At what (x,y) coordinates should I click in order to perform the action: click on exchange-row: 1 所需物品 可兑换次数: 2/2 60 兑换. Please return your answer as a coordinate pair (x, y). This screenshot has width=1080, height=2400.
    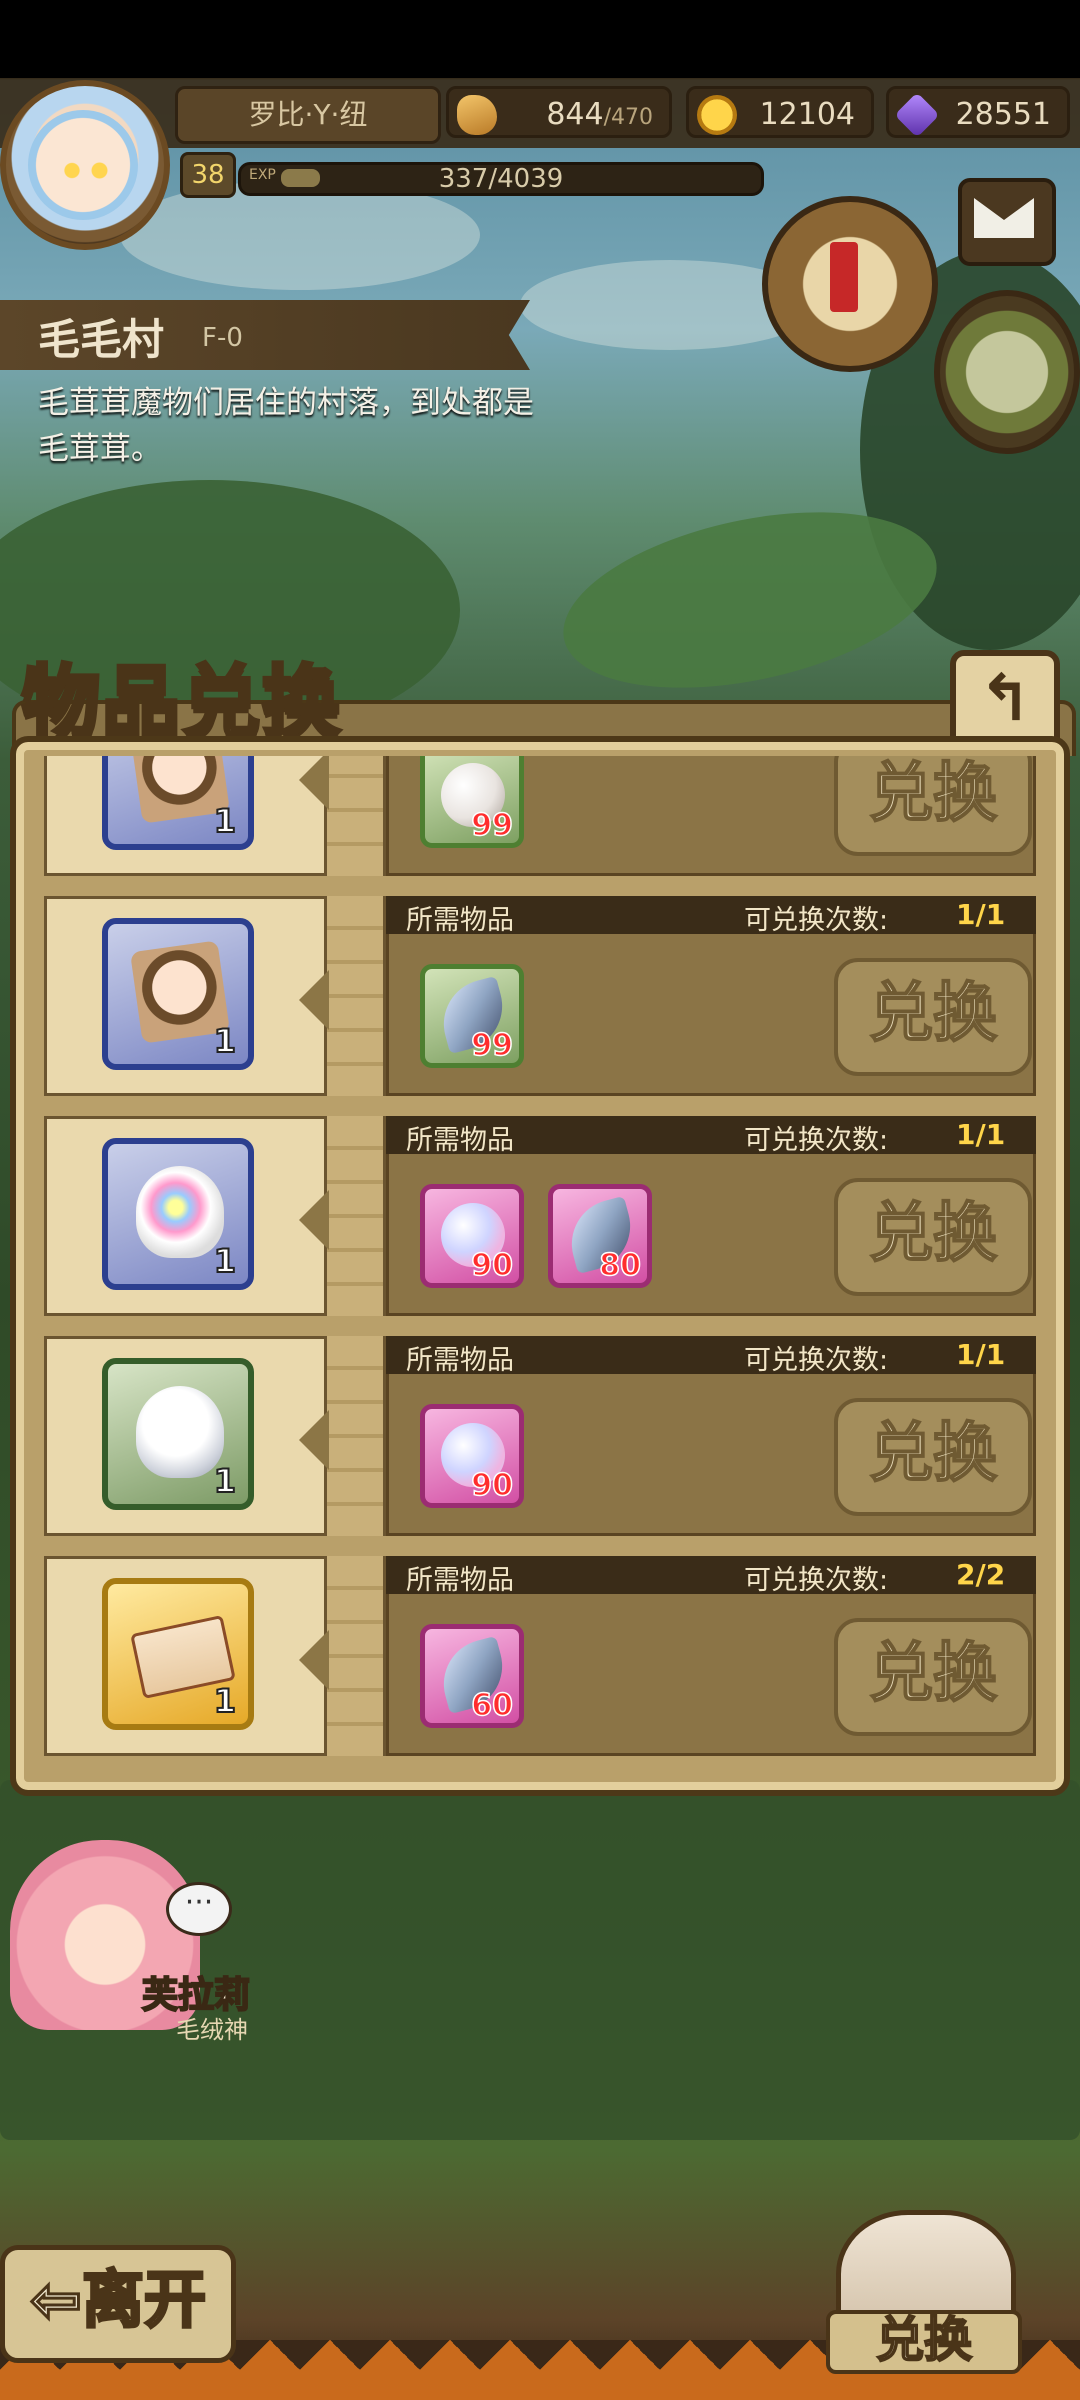
    Looking at the image, I should click on (540, 1656).